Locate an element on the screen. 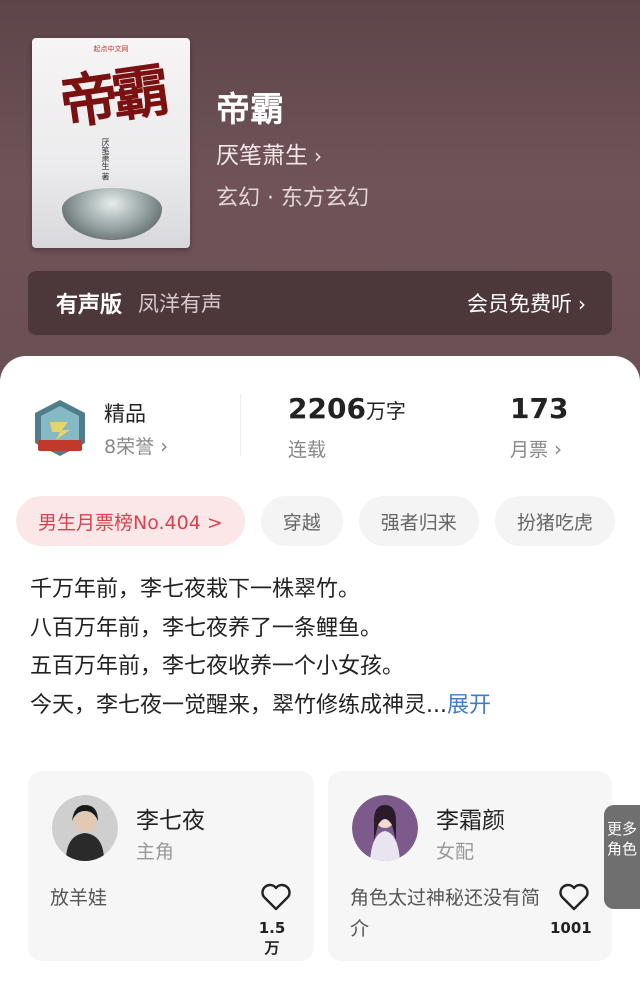  author-link: 厌笔萧生 › is located at coordinates (269, 153).